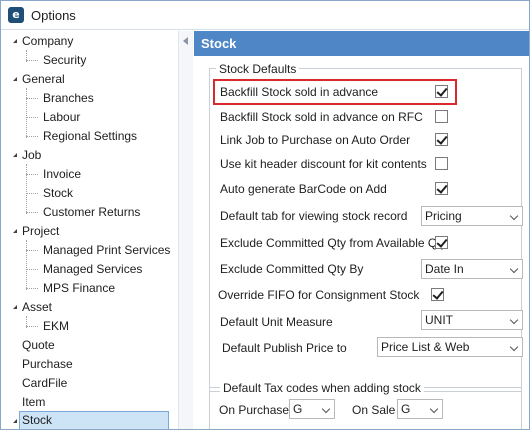 The height and width of the screenshot is (430, 530). What do you see at coordinates (361, 43) in the screenshot?
I see `panel-header: Stock` at bounding box center [361, 43].